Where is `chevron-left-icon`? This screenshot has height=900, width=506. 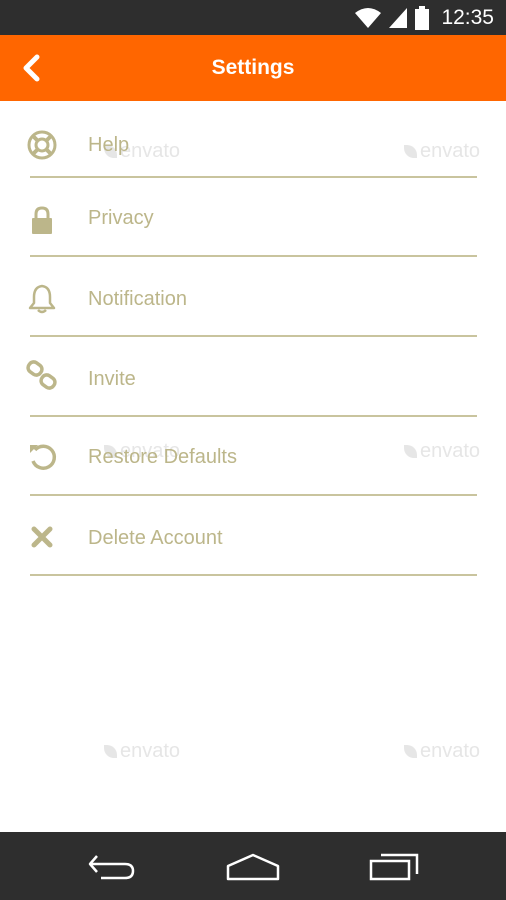
chevron-left-icon is located at coordinates (31, 68).